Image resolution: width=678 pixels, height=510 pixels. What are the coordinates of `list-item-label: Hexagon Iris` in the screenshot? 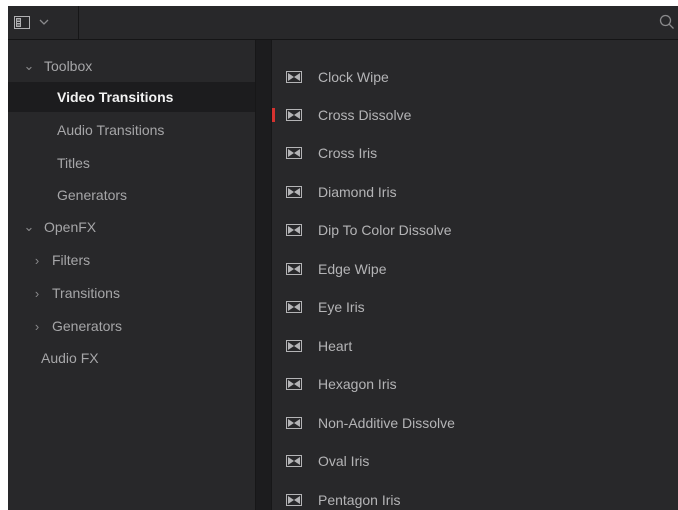 It's located at (357, 384).